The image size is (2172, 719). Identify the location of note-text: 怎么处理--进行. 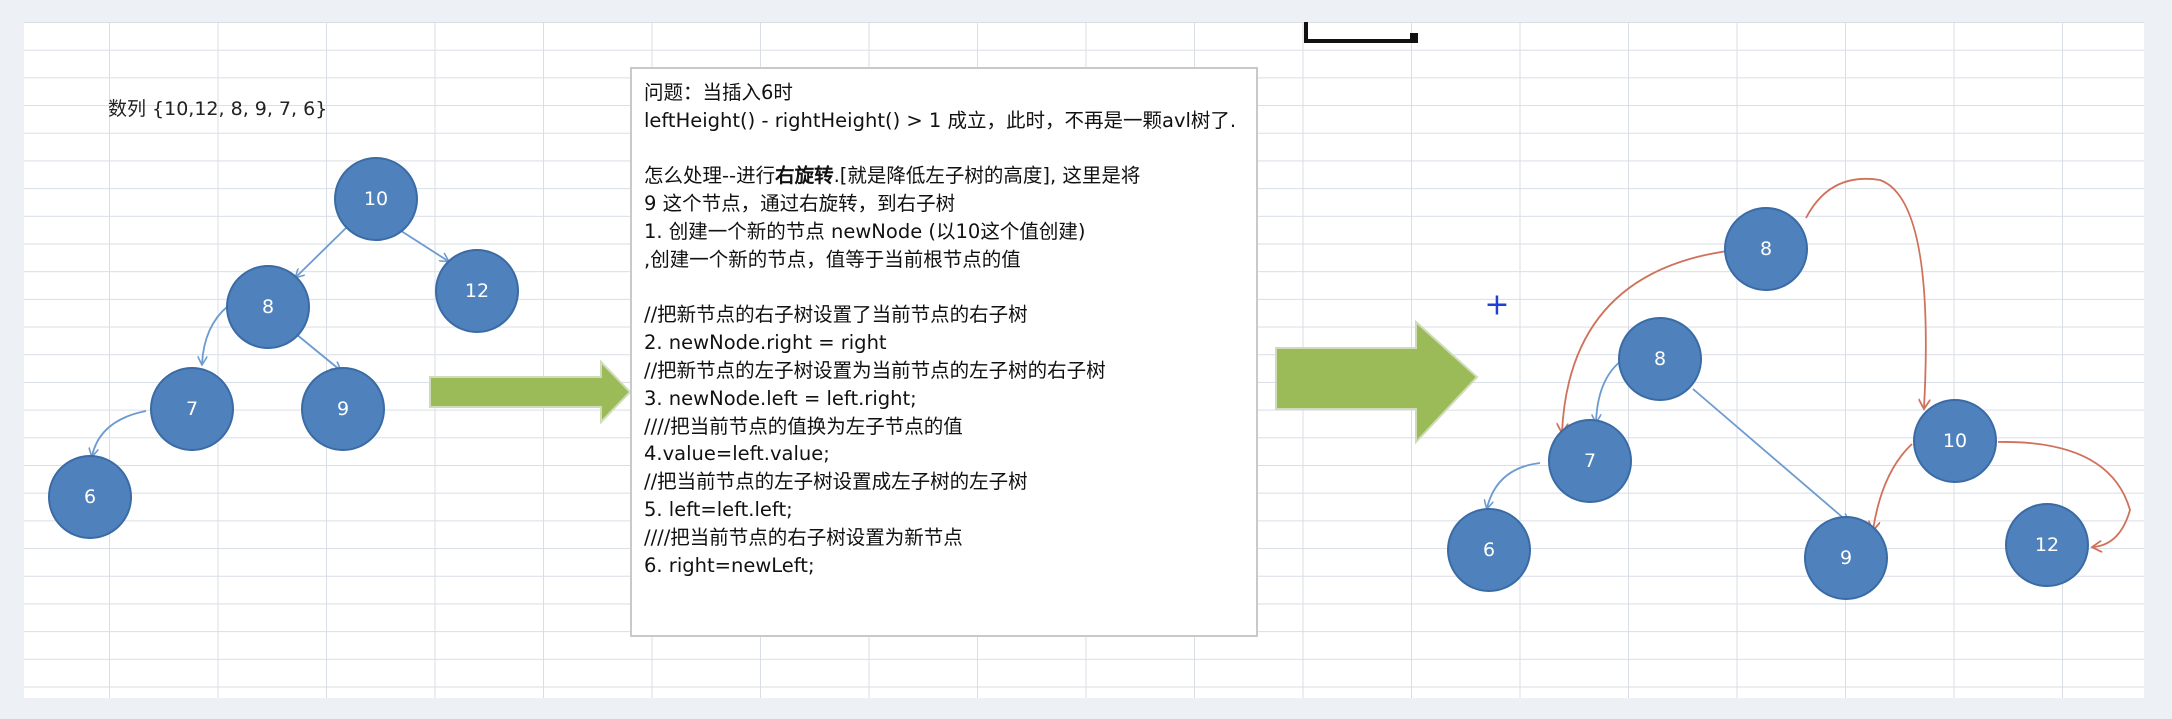
(710, 176).